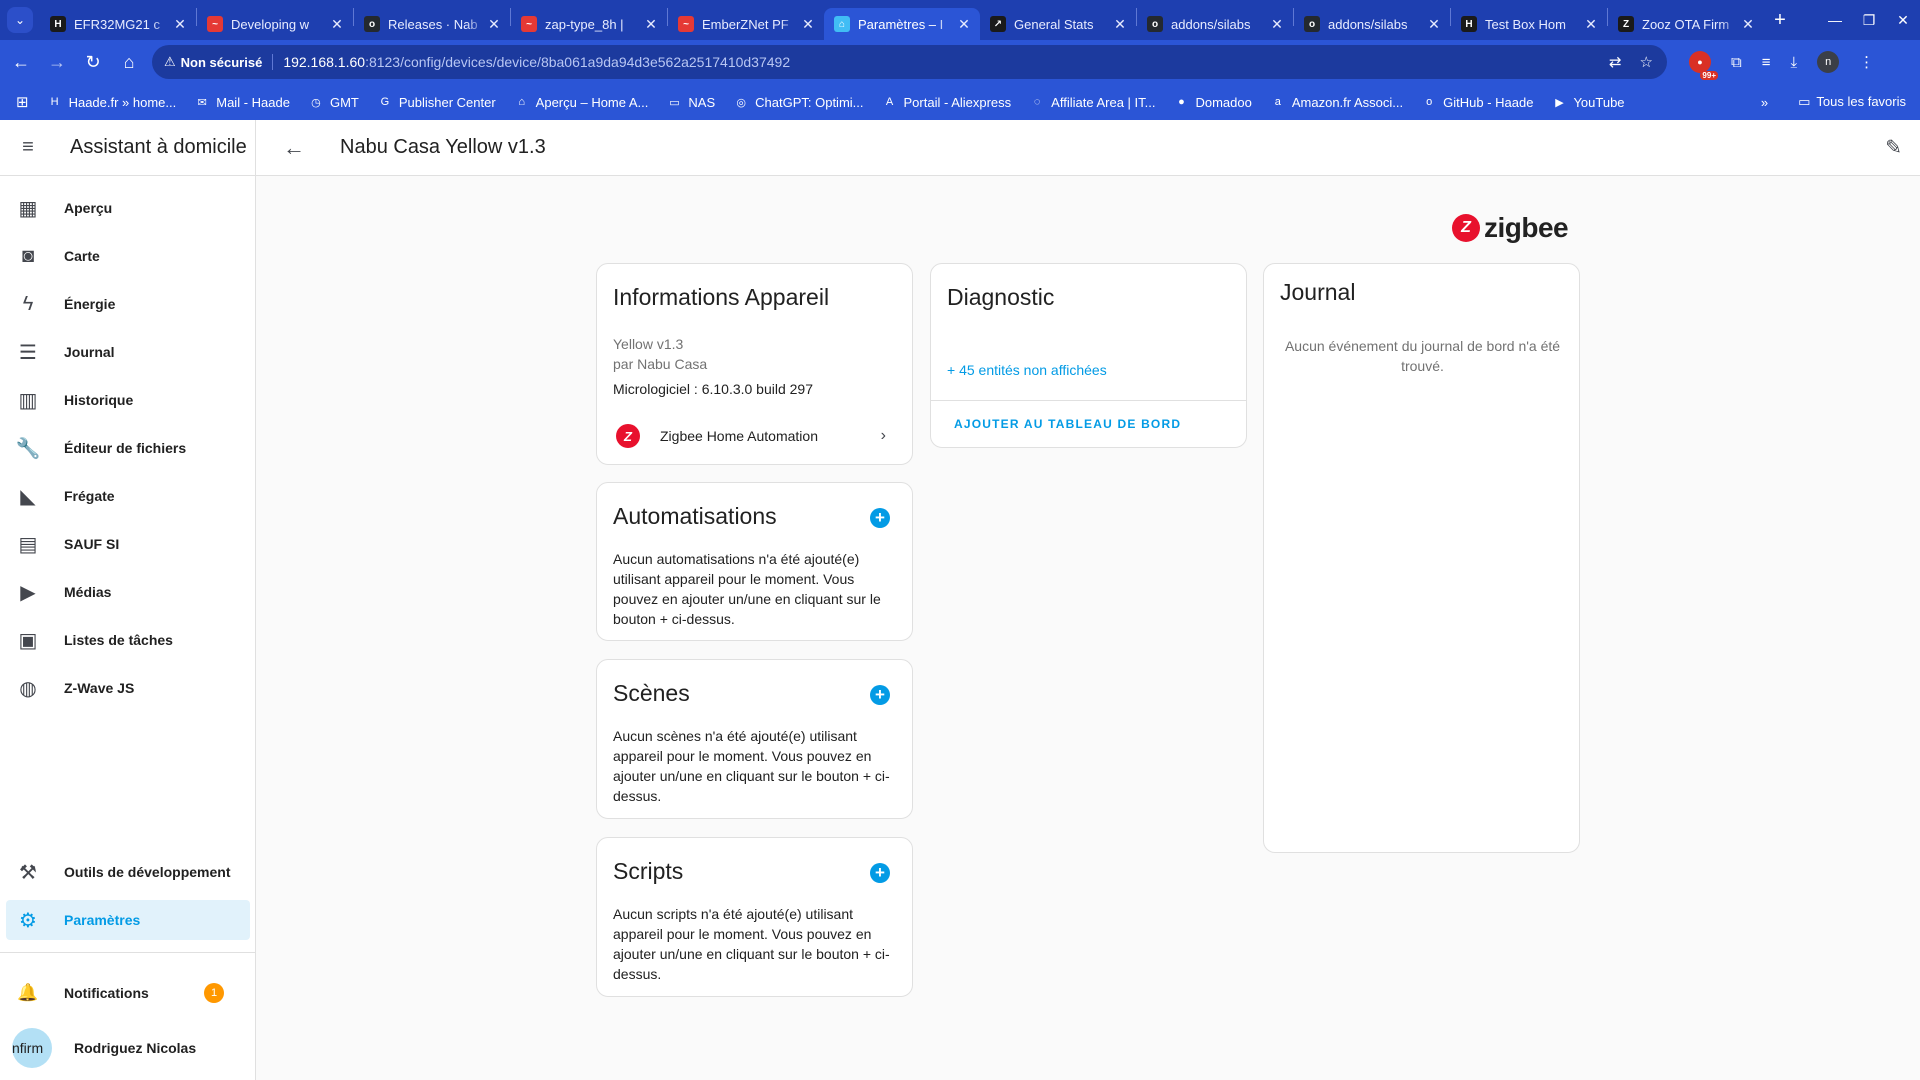 This screenshot has height=1080, width=1920. I want to click on bookmark-item: A Portail - Aliexpress, so click(946, 102).